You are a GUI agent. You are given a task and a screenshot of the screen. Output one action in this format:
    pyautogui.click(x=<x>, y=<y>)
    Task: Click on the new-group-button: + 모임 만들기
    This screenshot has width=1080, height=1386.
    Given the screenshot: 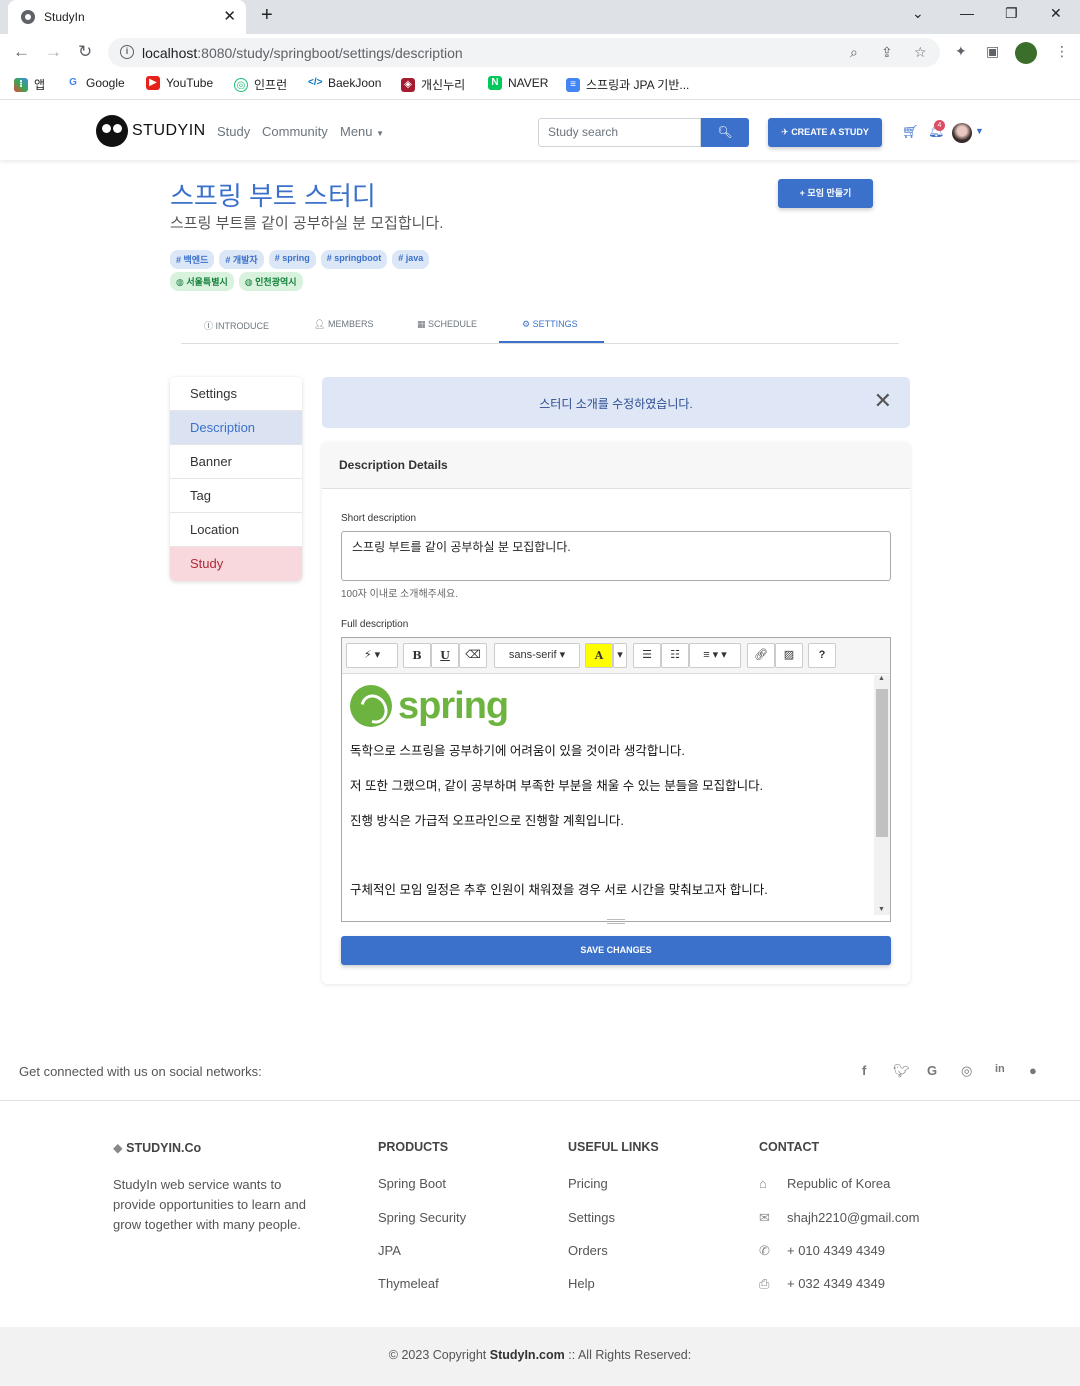 What is the action you would take?
    pyautogui.click(x=825, y=193)
    